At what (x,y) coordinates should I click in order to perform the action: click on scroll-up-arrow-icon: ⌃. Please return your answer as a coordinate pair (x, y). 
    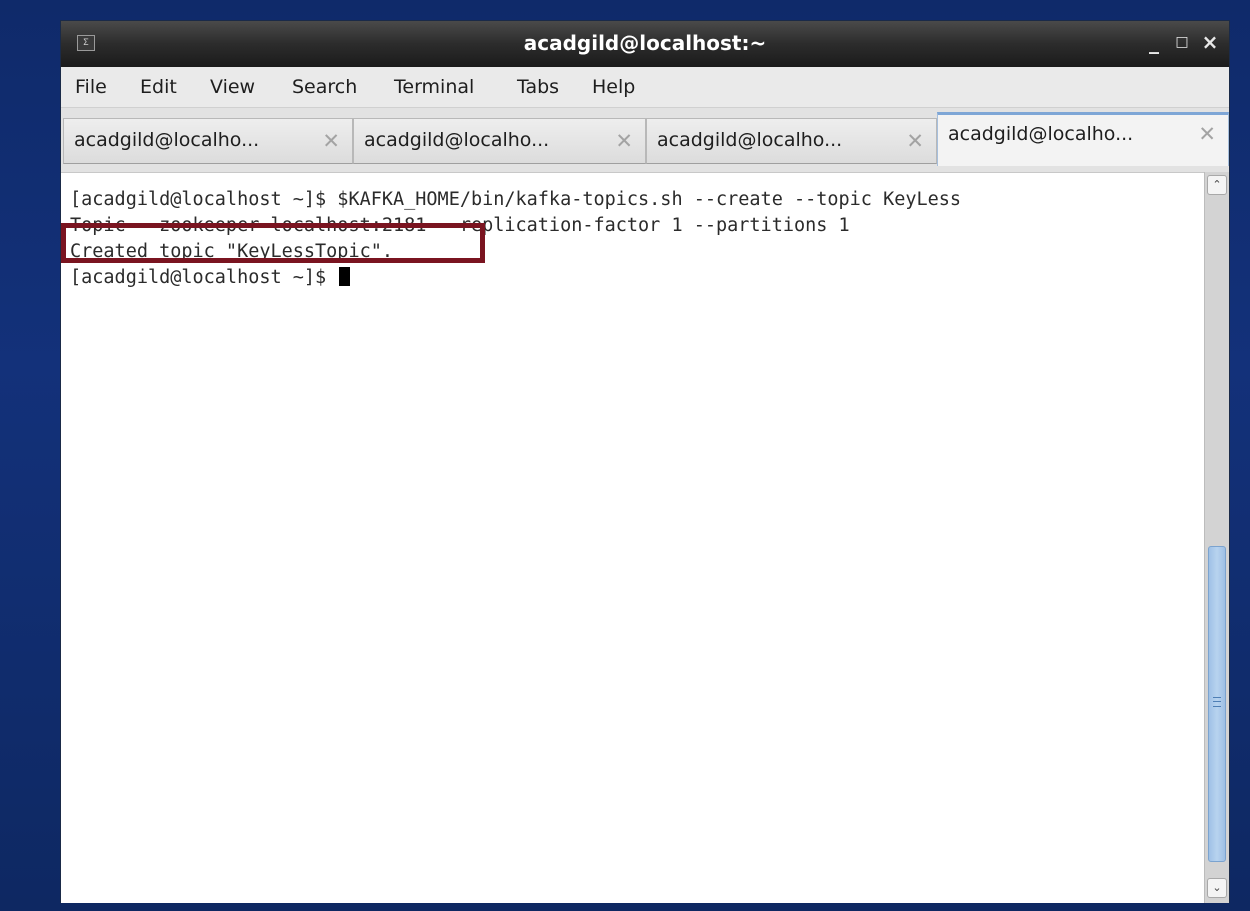
    Looking at the image, I should click on (1217, 185).